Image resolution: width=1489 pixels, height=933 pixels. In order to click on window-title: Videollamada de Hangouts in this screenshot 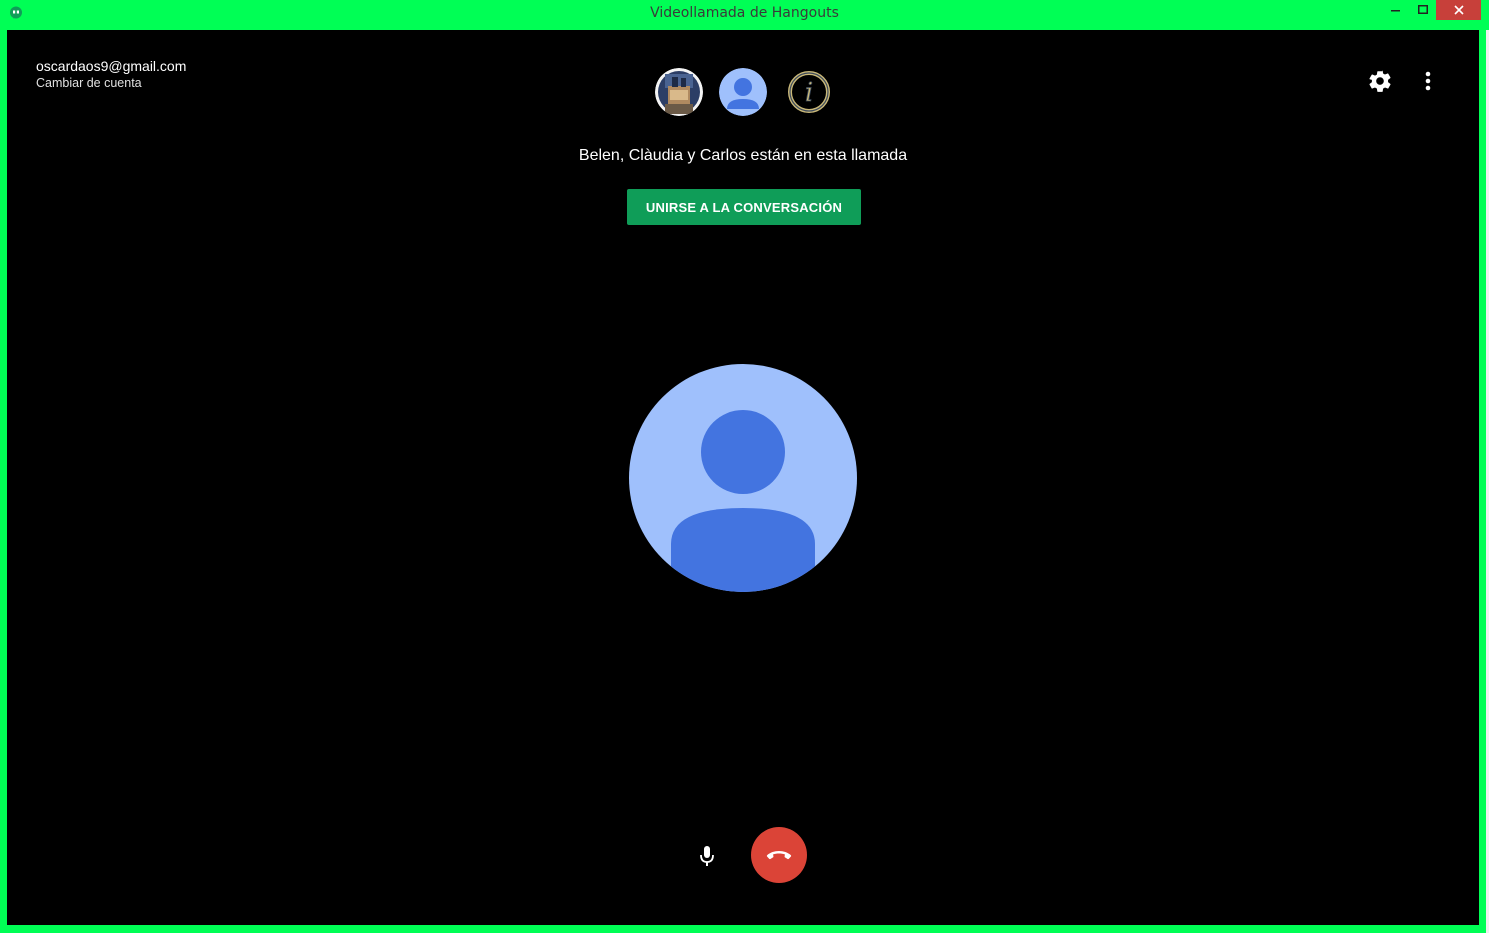, I will do `click(744, 13)`.